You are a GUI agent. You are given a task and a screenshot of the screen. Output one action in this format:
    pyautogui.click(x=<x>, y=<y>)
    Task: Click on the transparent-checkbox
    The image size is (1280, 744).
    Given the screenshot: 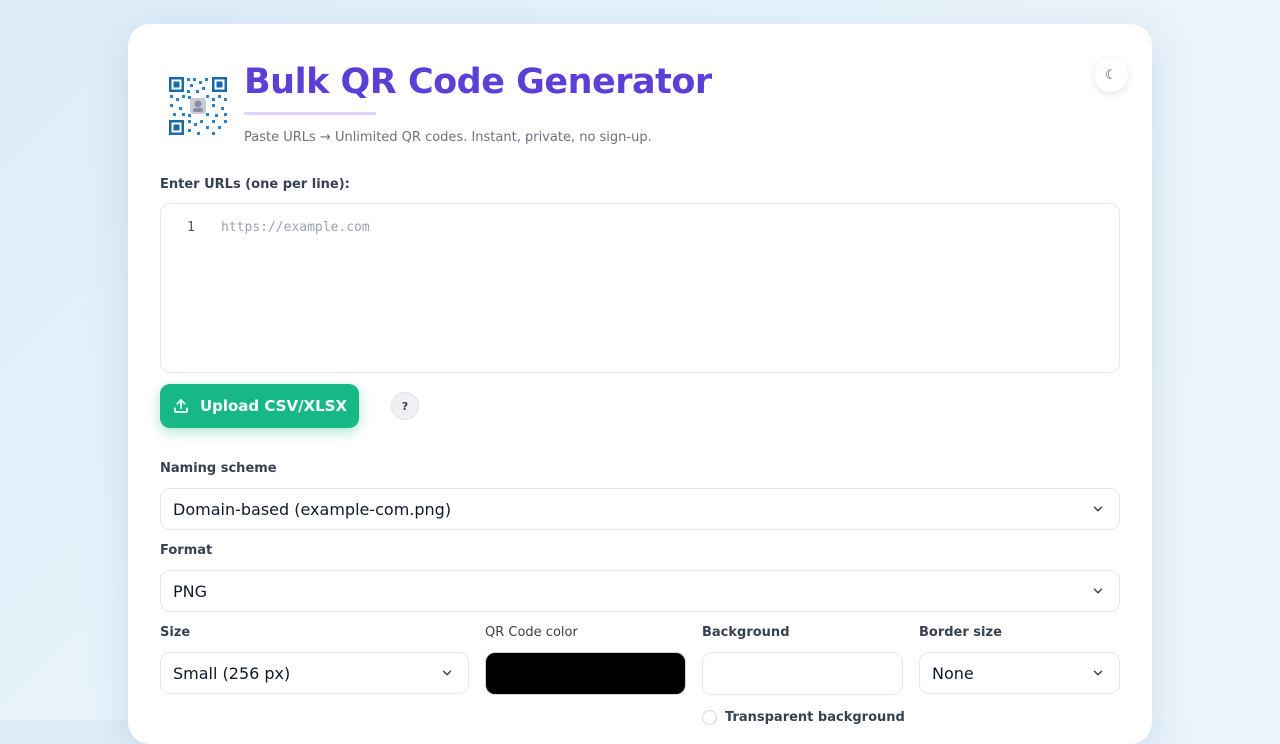 What is the action you would take?
    pyautogui.click(x=709, y=717)
    